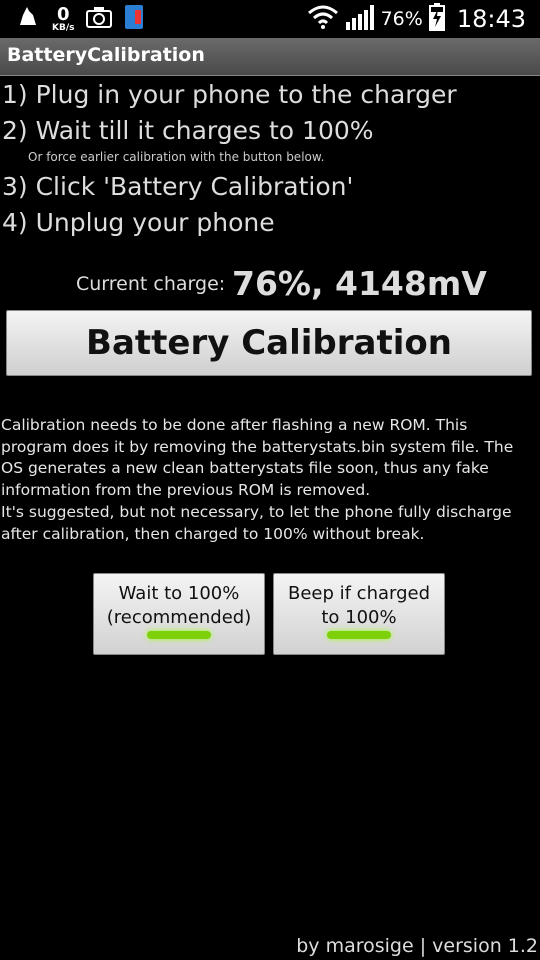  What do you see at coordinates (359, 283) in the screenshot?
I see `current-charge-value: 76%, 4148mV` at bounding box center [359, 283].